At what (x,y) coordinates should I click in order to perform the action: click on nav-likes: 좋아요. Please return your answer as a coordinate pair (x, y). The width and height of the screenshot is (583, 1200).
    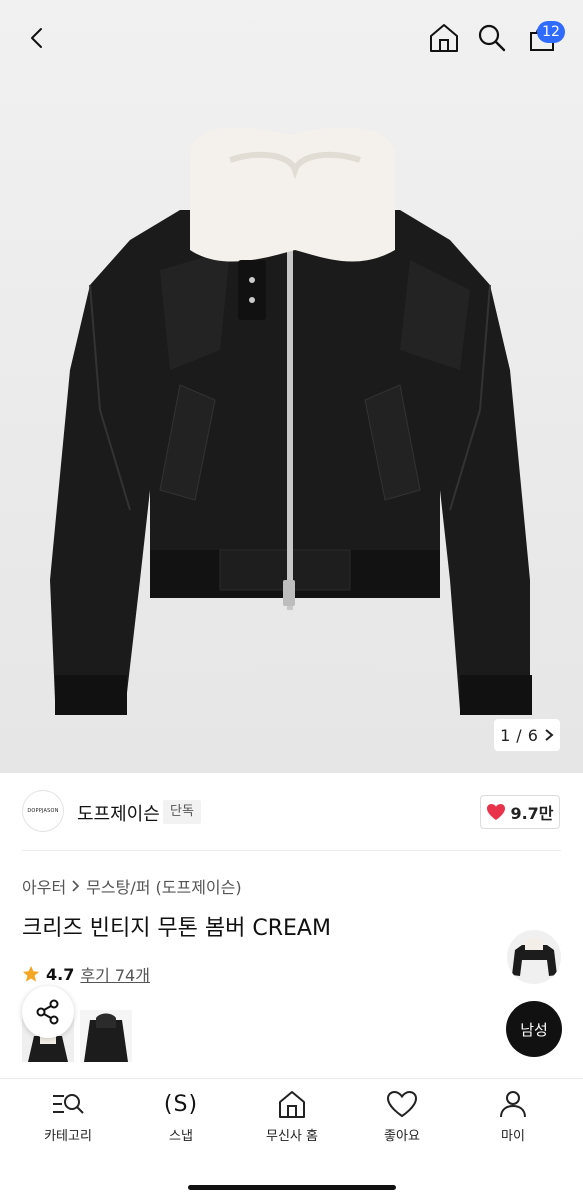
    Looking at the image, I should click on (402, 1116).